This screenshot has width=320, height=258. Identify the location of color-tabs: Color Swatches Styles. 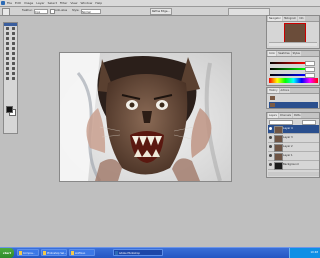
(293, 54).